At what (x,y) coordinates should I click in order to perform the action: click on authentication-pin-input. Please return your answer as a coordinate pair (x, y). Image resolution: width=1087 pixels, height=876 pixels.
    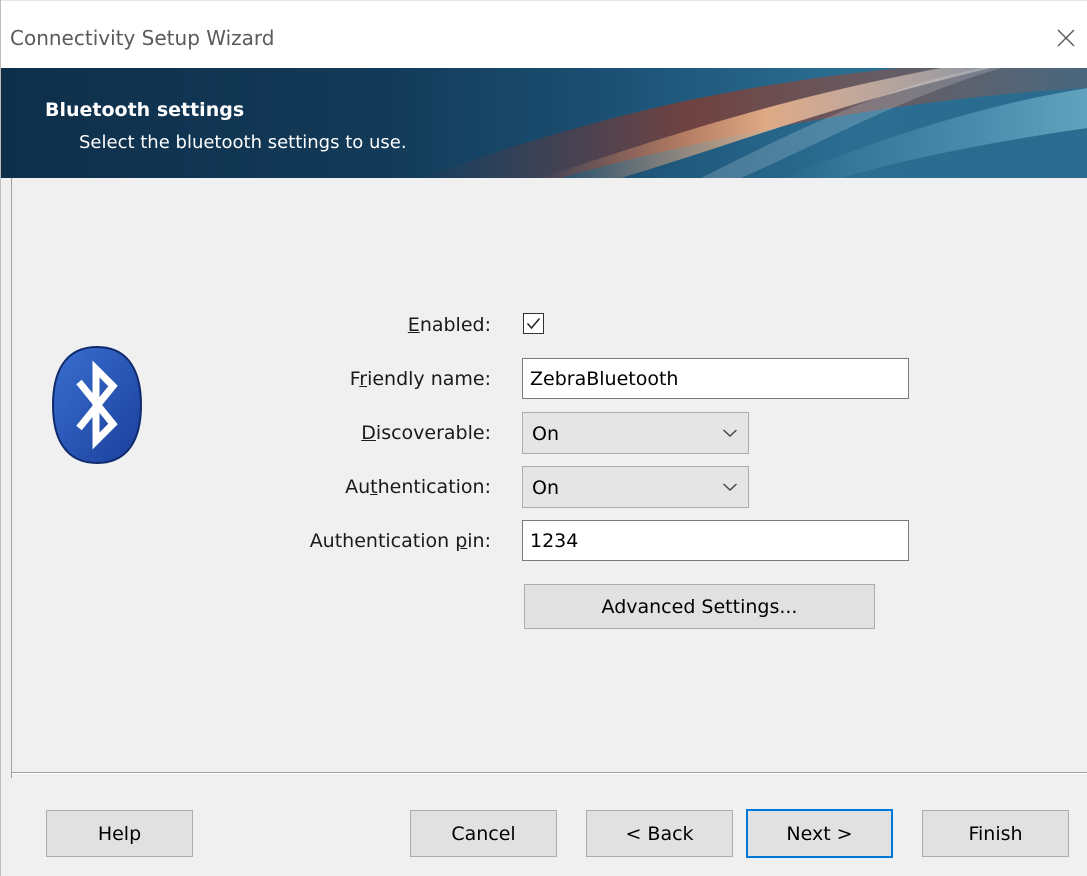
    Looking at the image, I should click on (715, 540).